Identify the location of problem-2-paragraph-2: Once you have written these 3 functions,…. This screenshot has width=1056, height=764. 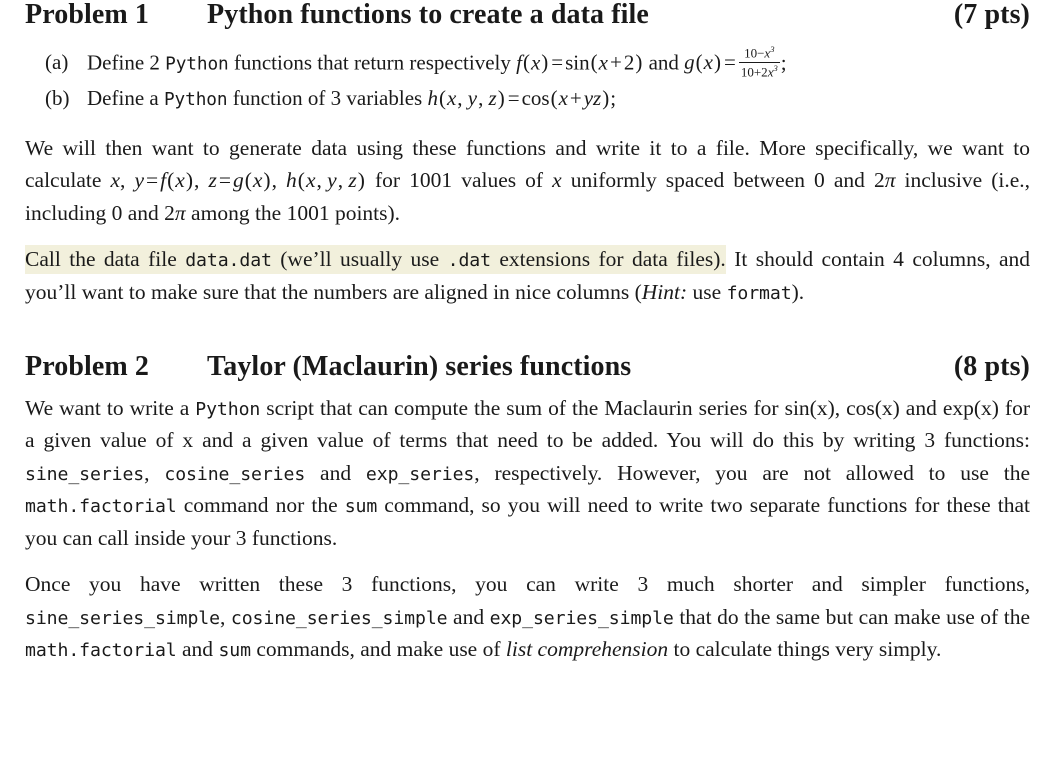
(527, 617).